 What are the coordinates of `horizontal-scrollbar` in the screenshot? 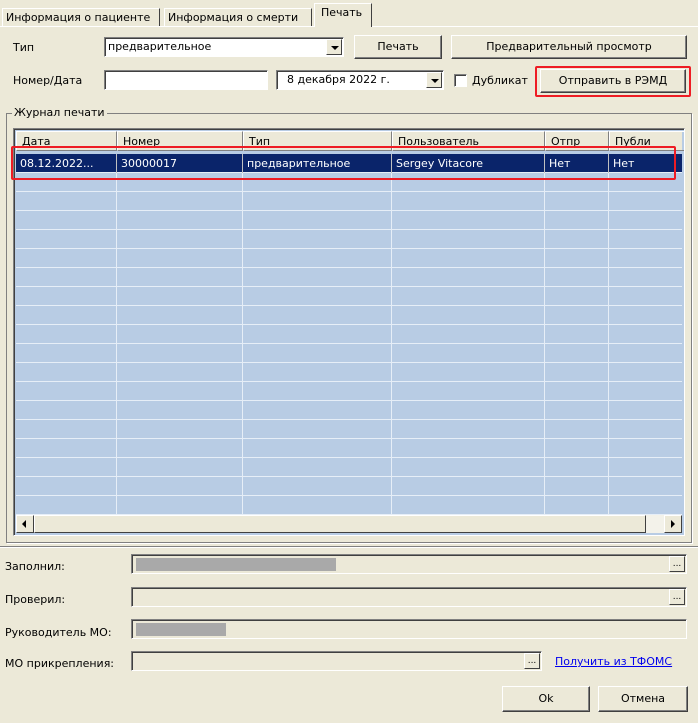 It's located at (349, 524).